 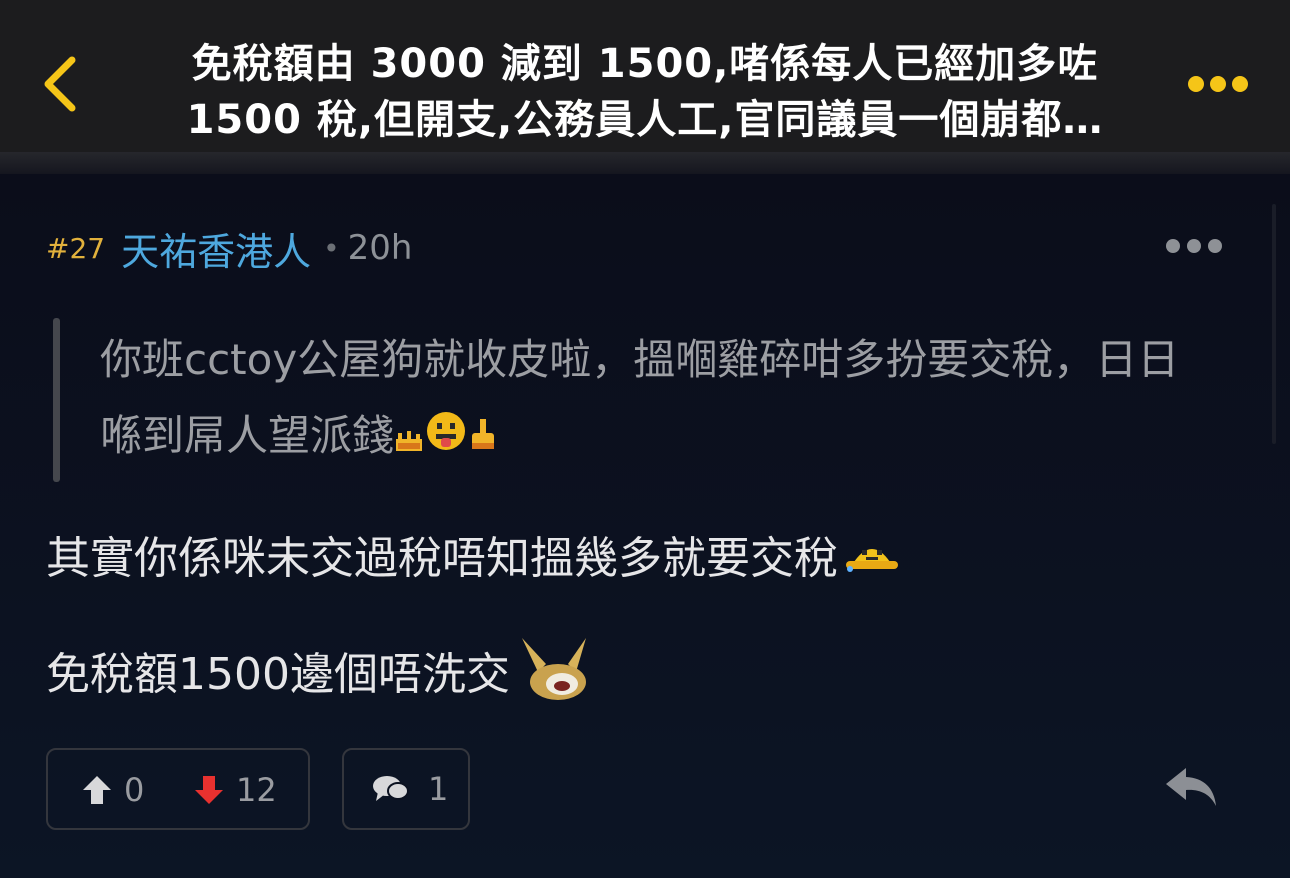 I want to click on back-button, so click(x=62, y=84).